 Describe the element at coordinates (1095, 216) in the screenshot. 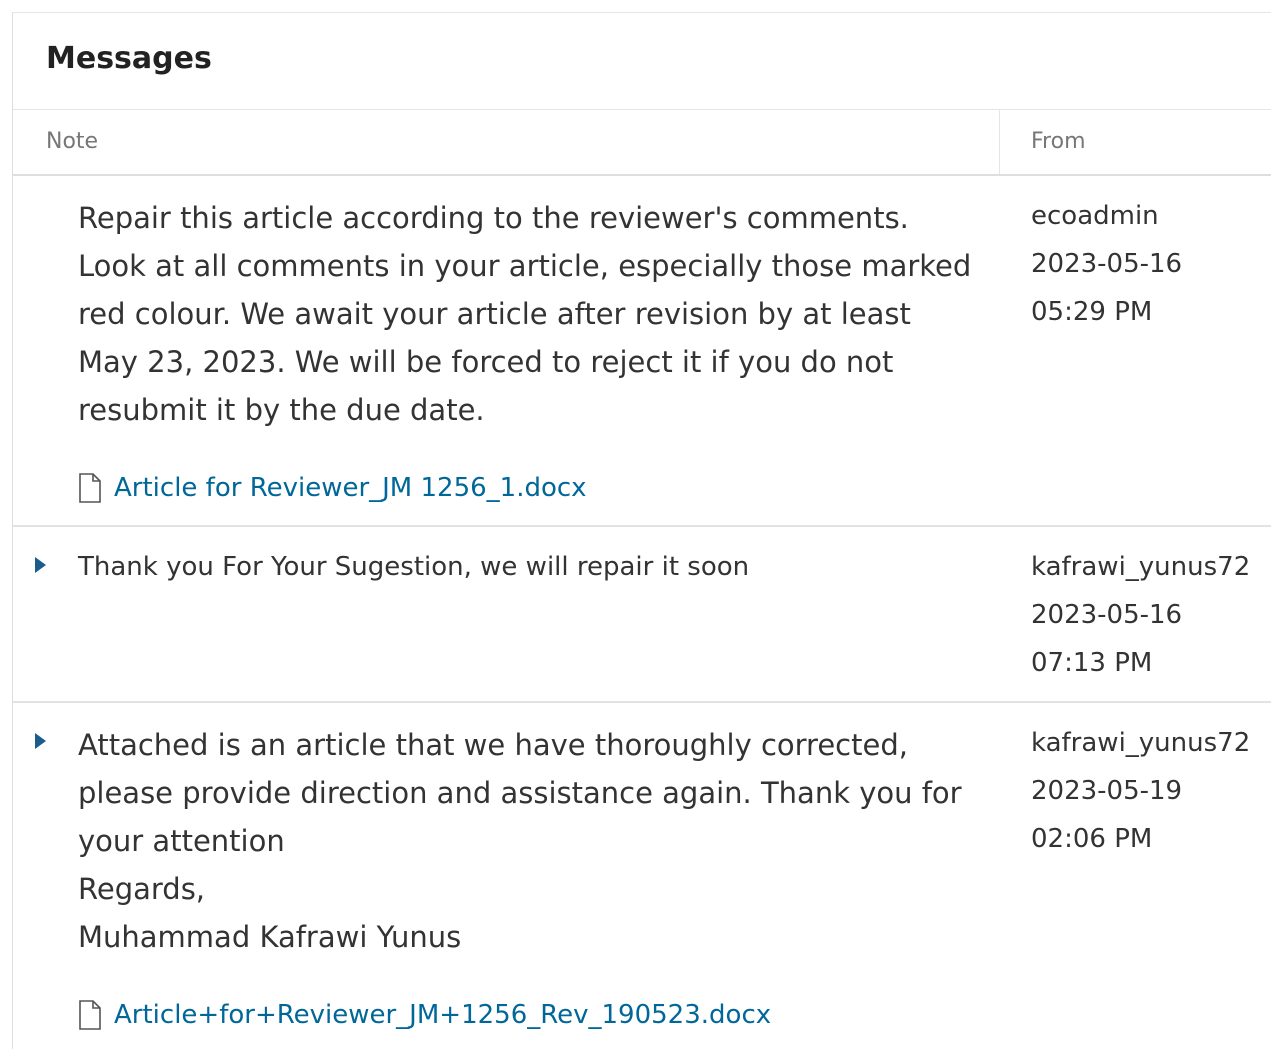

I see `from-user: ecoadmin` at that location.